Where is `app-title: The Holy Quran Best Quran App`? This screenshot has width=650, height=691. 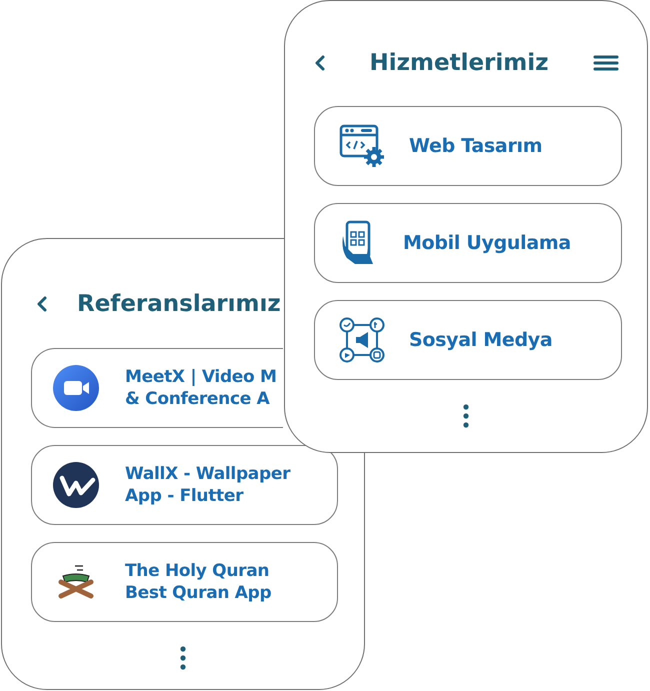 app-title: The Holy Quran Best Quran App is located at coordinates (198, 582).